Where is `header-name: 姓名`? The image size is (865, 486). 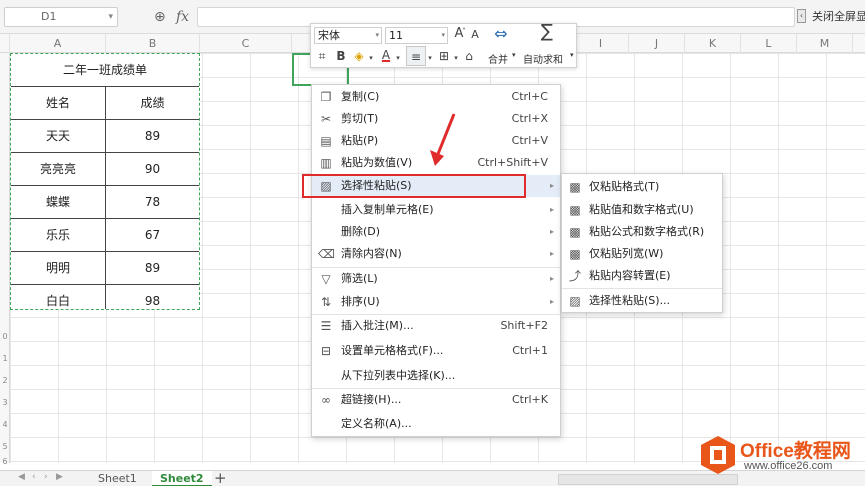 header-name: 姓名 is located at coordinates (58, 103).